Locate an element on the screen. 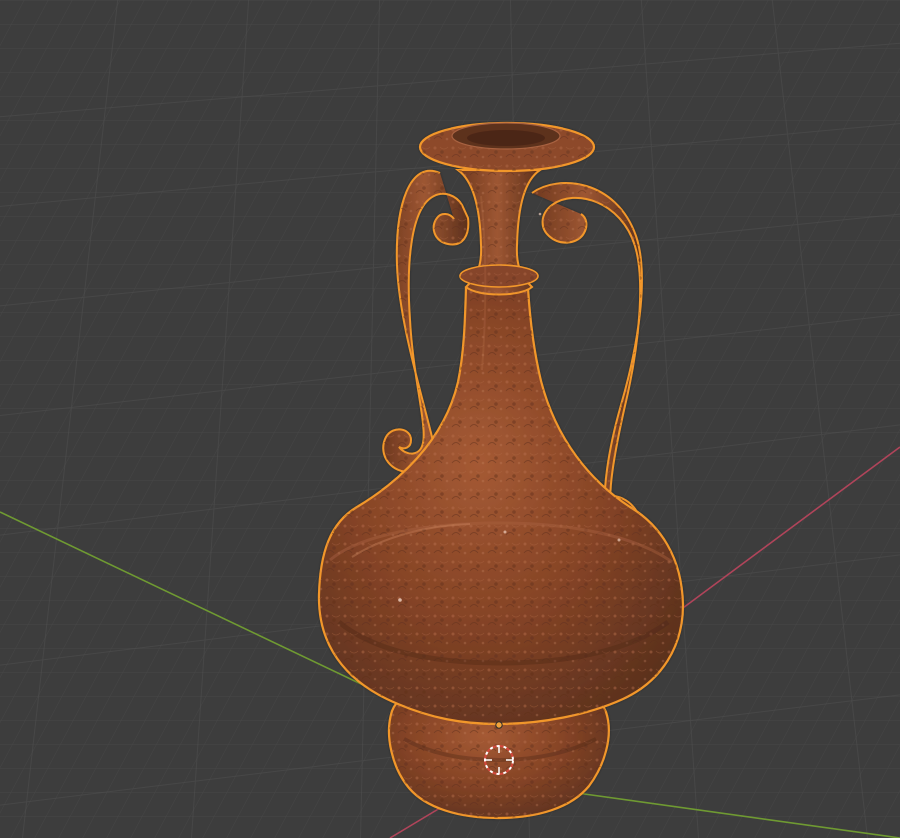  origin-point-icon is located at coordinates (499, 725).